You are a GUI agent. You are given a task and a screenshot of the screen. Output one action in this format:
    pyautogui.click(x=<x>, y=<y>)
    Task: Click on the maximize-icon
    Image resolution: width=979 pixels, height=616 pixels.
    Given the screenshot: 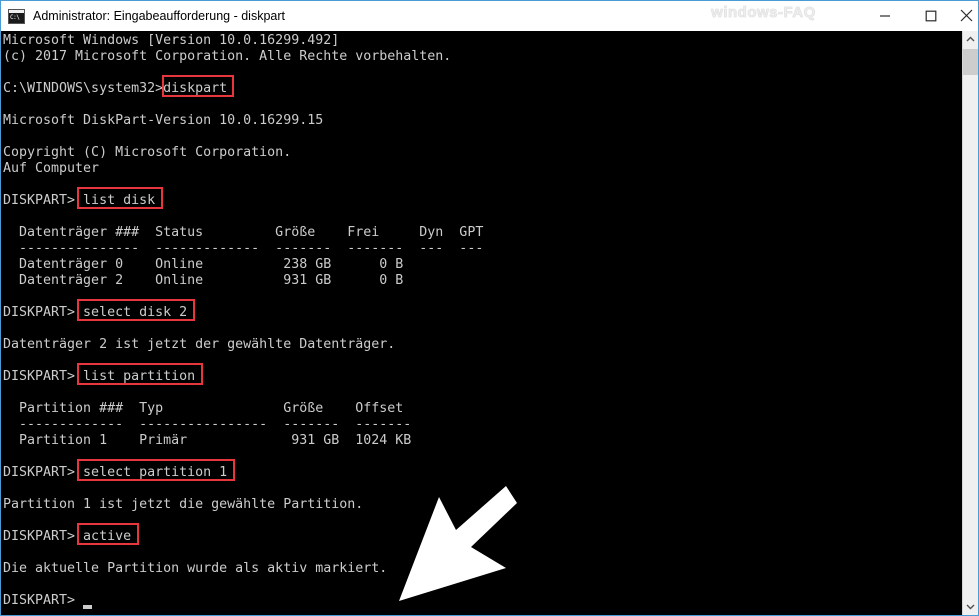 What is the action you would take?
    pyautogui.click(x=931, y=15)
    